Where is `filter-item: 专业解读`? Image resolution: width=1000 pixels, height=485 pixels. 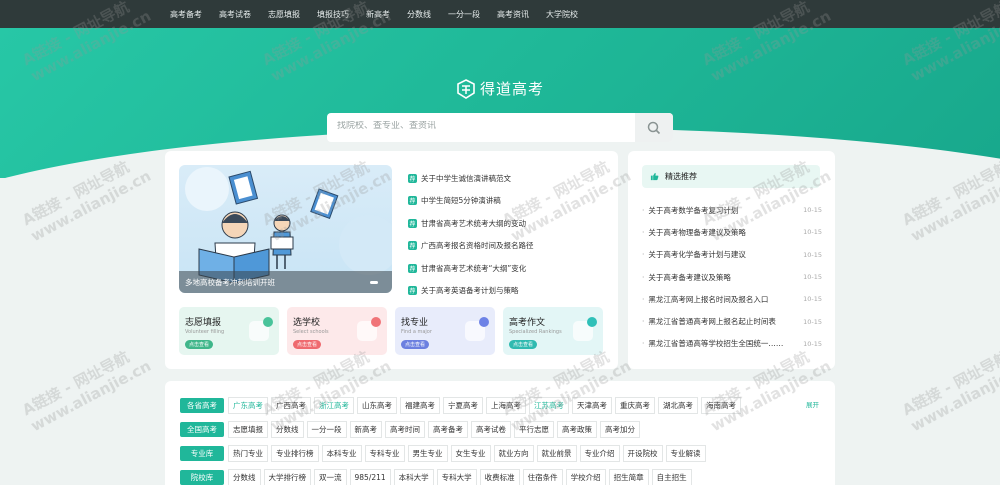 filter-item: 专业解读 is located at coordinates (685, 453).